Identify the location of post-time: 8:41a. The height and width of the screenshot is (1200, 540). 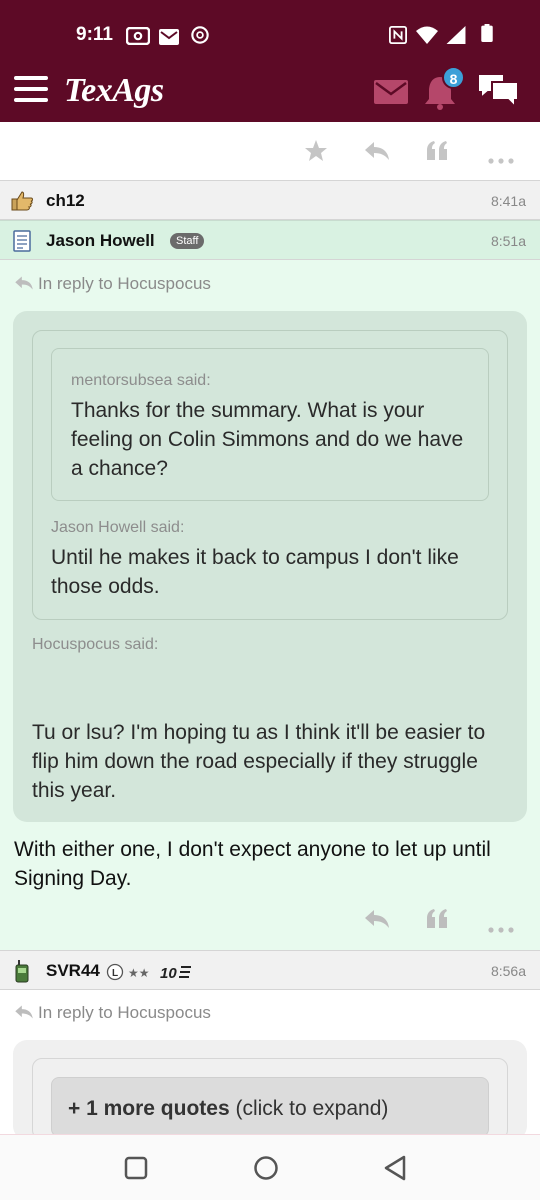
(508, 201).